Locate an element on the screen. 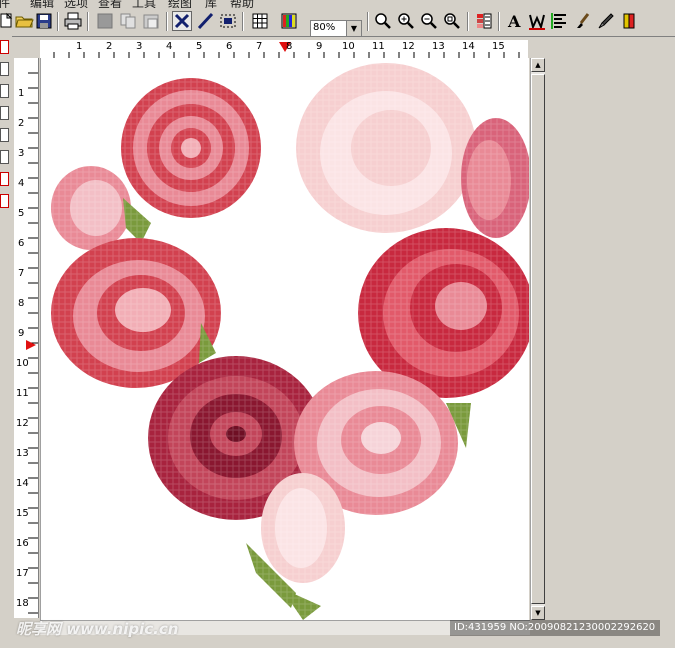  menu-draw: 绘图 is located at coordinates (180, 4).